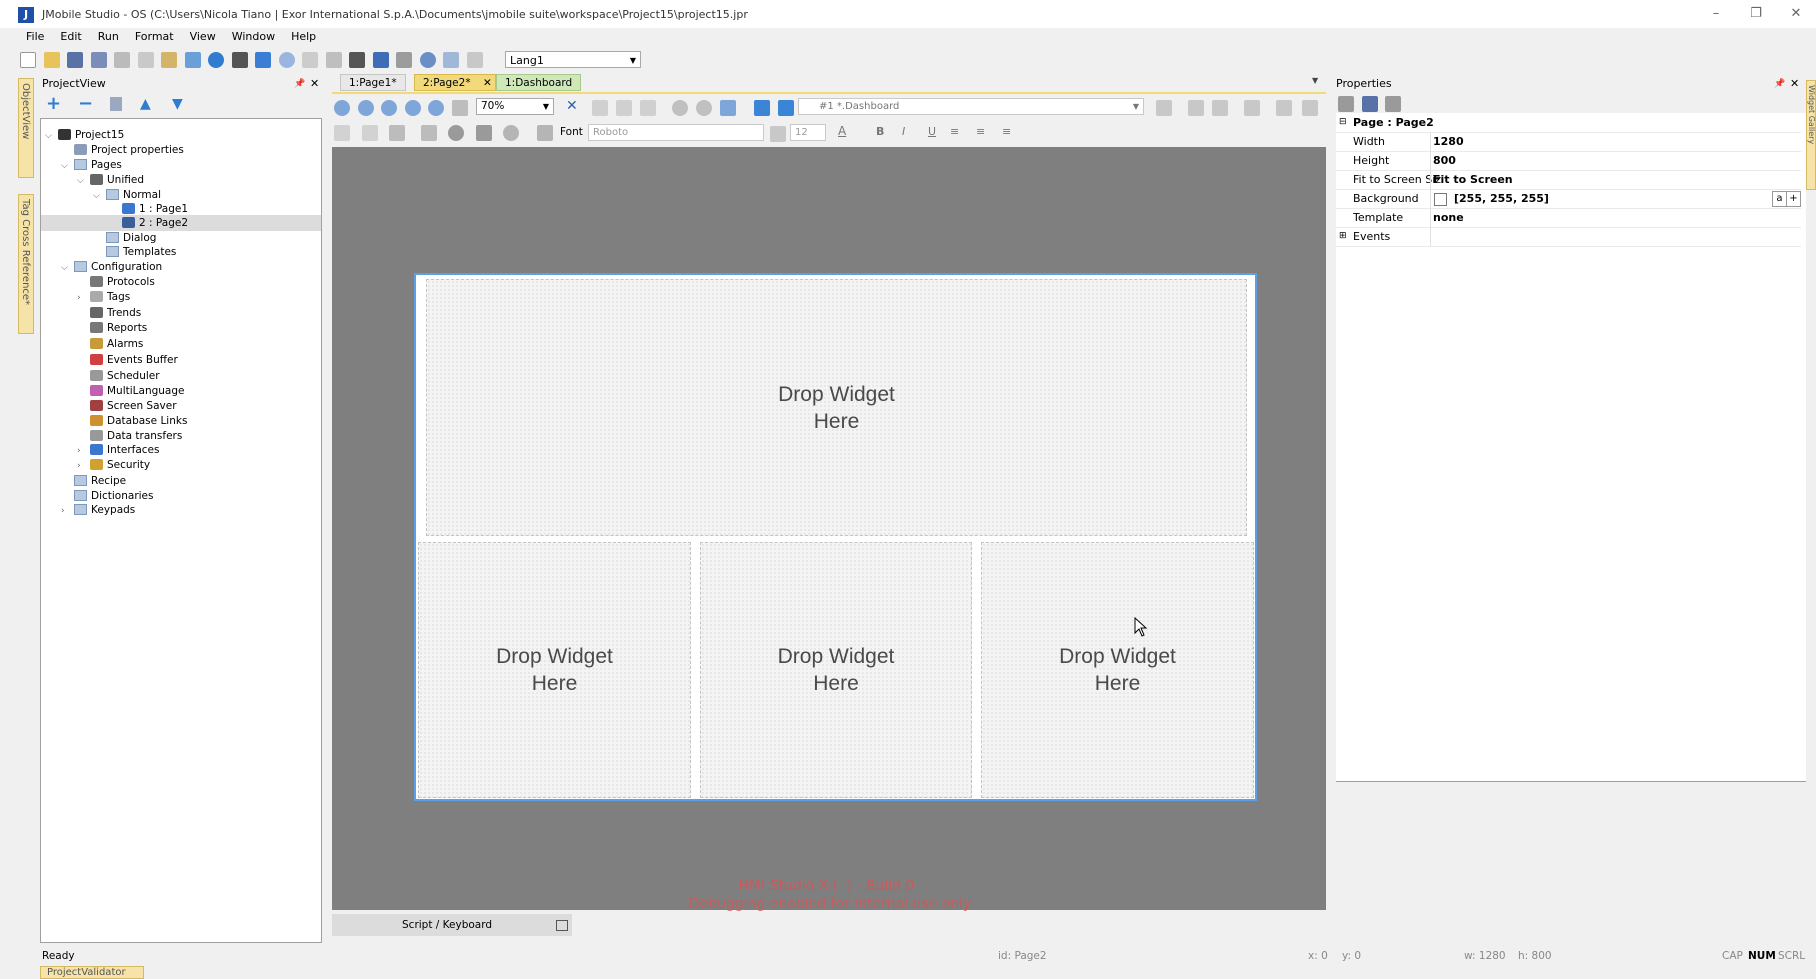 The height and width of the screenshot is (979, 1816). Describe the element at coordinates (1568, 199) in the screenshot. I see `property-row-background: Background [255, 255, 255] a +` at that location.